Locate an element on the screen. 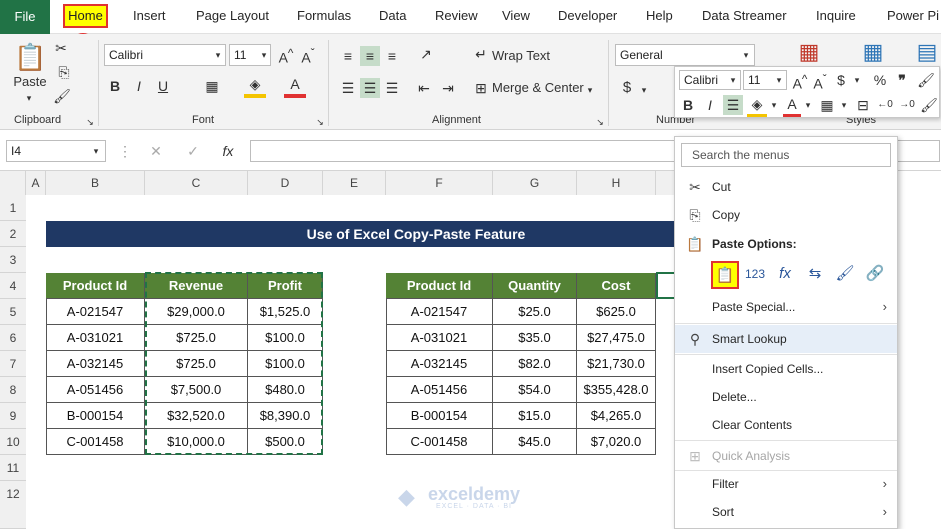 This screenshot has height=529, width=941. menu-item-smart-lookup: ⚲ Smart Lookup is located at coordinates (786, 339).